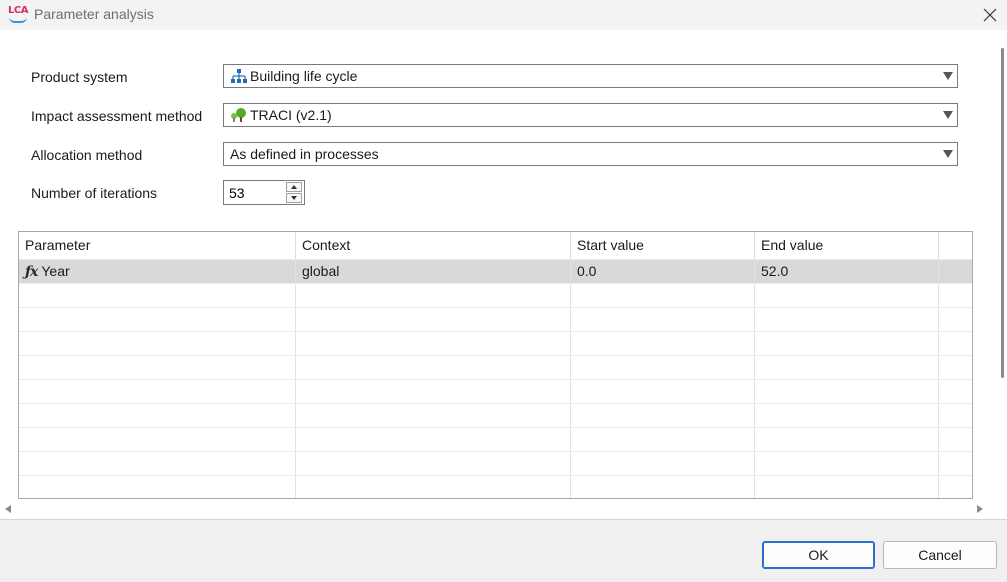 Image resolution: width=1007 pixels, height=582 pixels. I want to click on parameter-name: Year, so click(55, 271).